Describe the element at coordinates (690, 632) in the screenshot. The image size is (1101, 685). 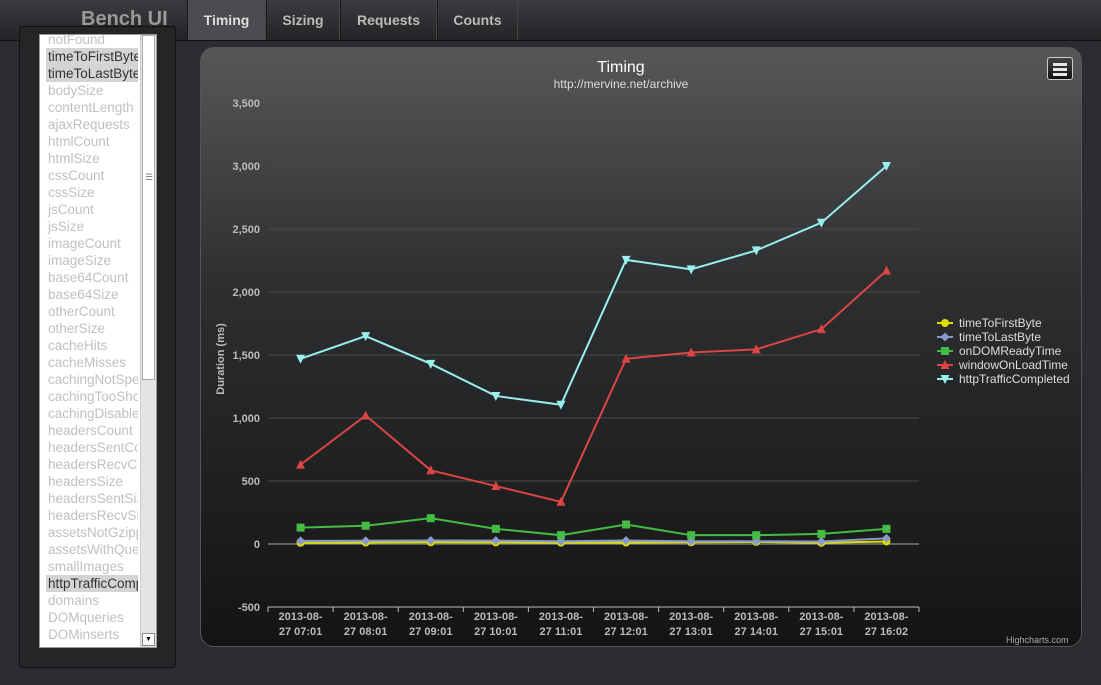
I see `x-tick-label: 27 13:01` at that location.